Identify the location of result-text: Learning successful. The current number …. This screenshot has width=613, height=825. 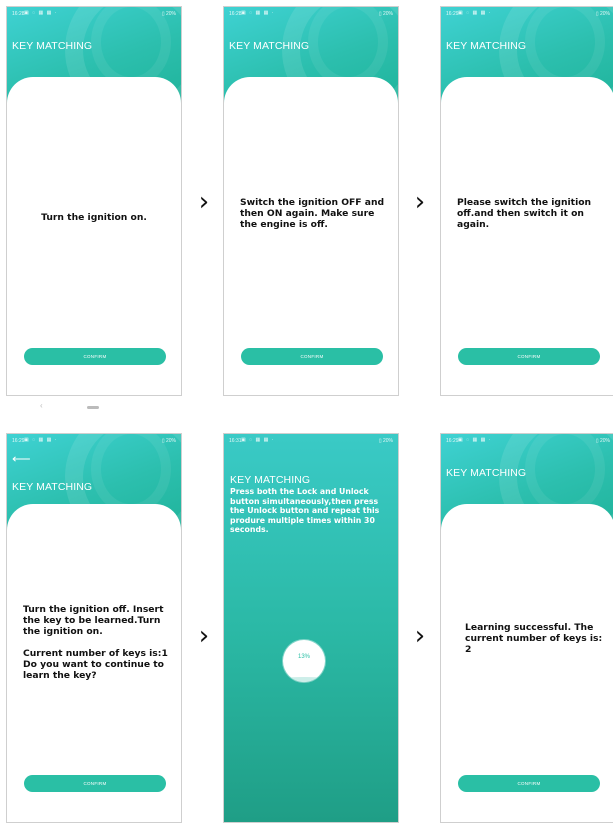
(534, 638).